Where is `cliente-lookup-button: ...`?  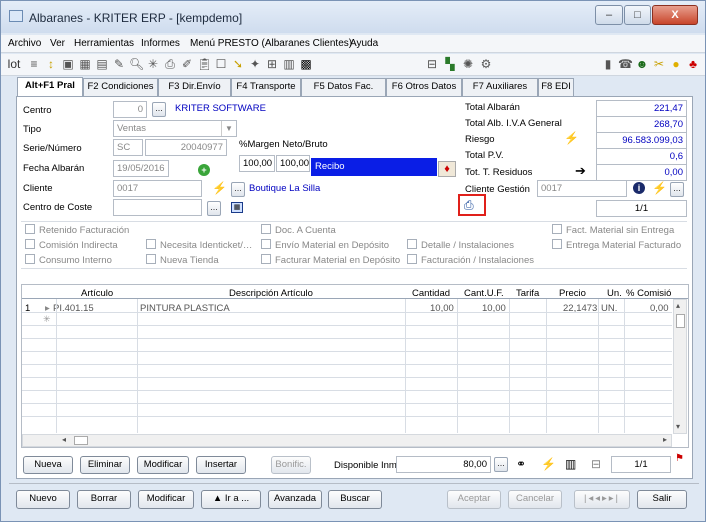
cliente-lookup-button: ... is located at coordinates (238, 189).